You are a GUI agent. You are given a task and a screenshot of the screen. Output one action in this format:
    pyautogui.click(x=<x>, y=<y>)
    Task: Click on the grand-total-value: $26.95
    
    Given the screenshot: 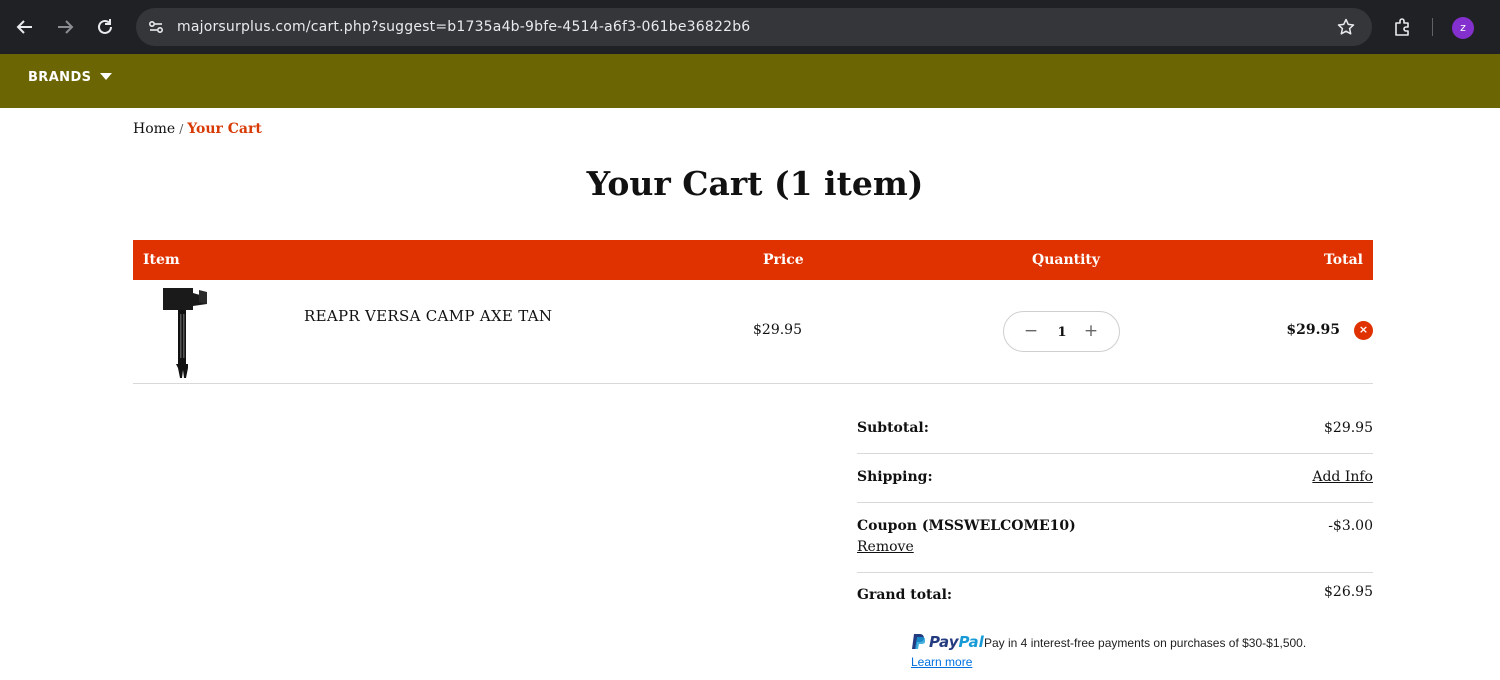 What is the action you would take?
    pyautogui.click(x=1348, y=592)
    